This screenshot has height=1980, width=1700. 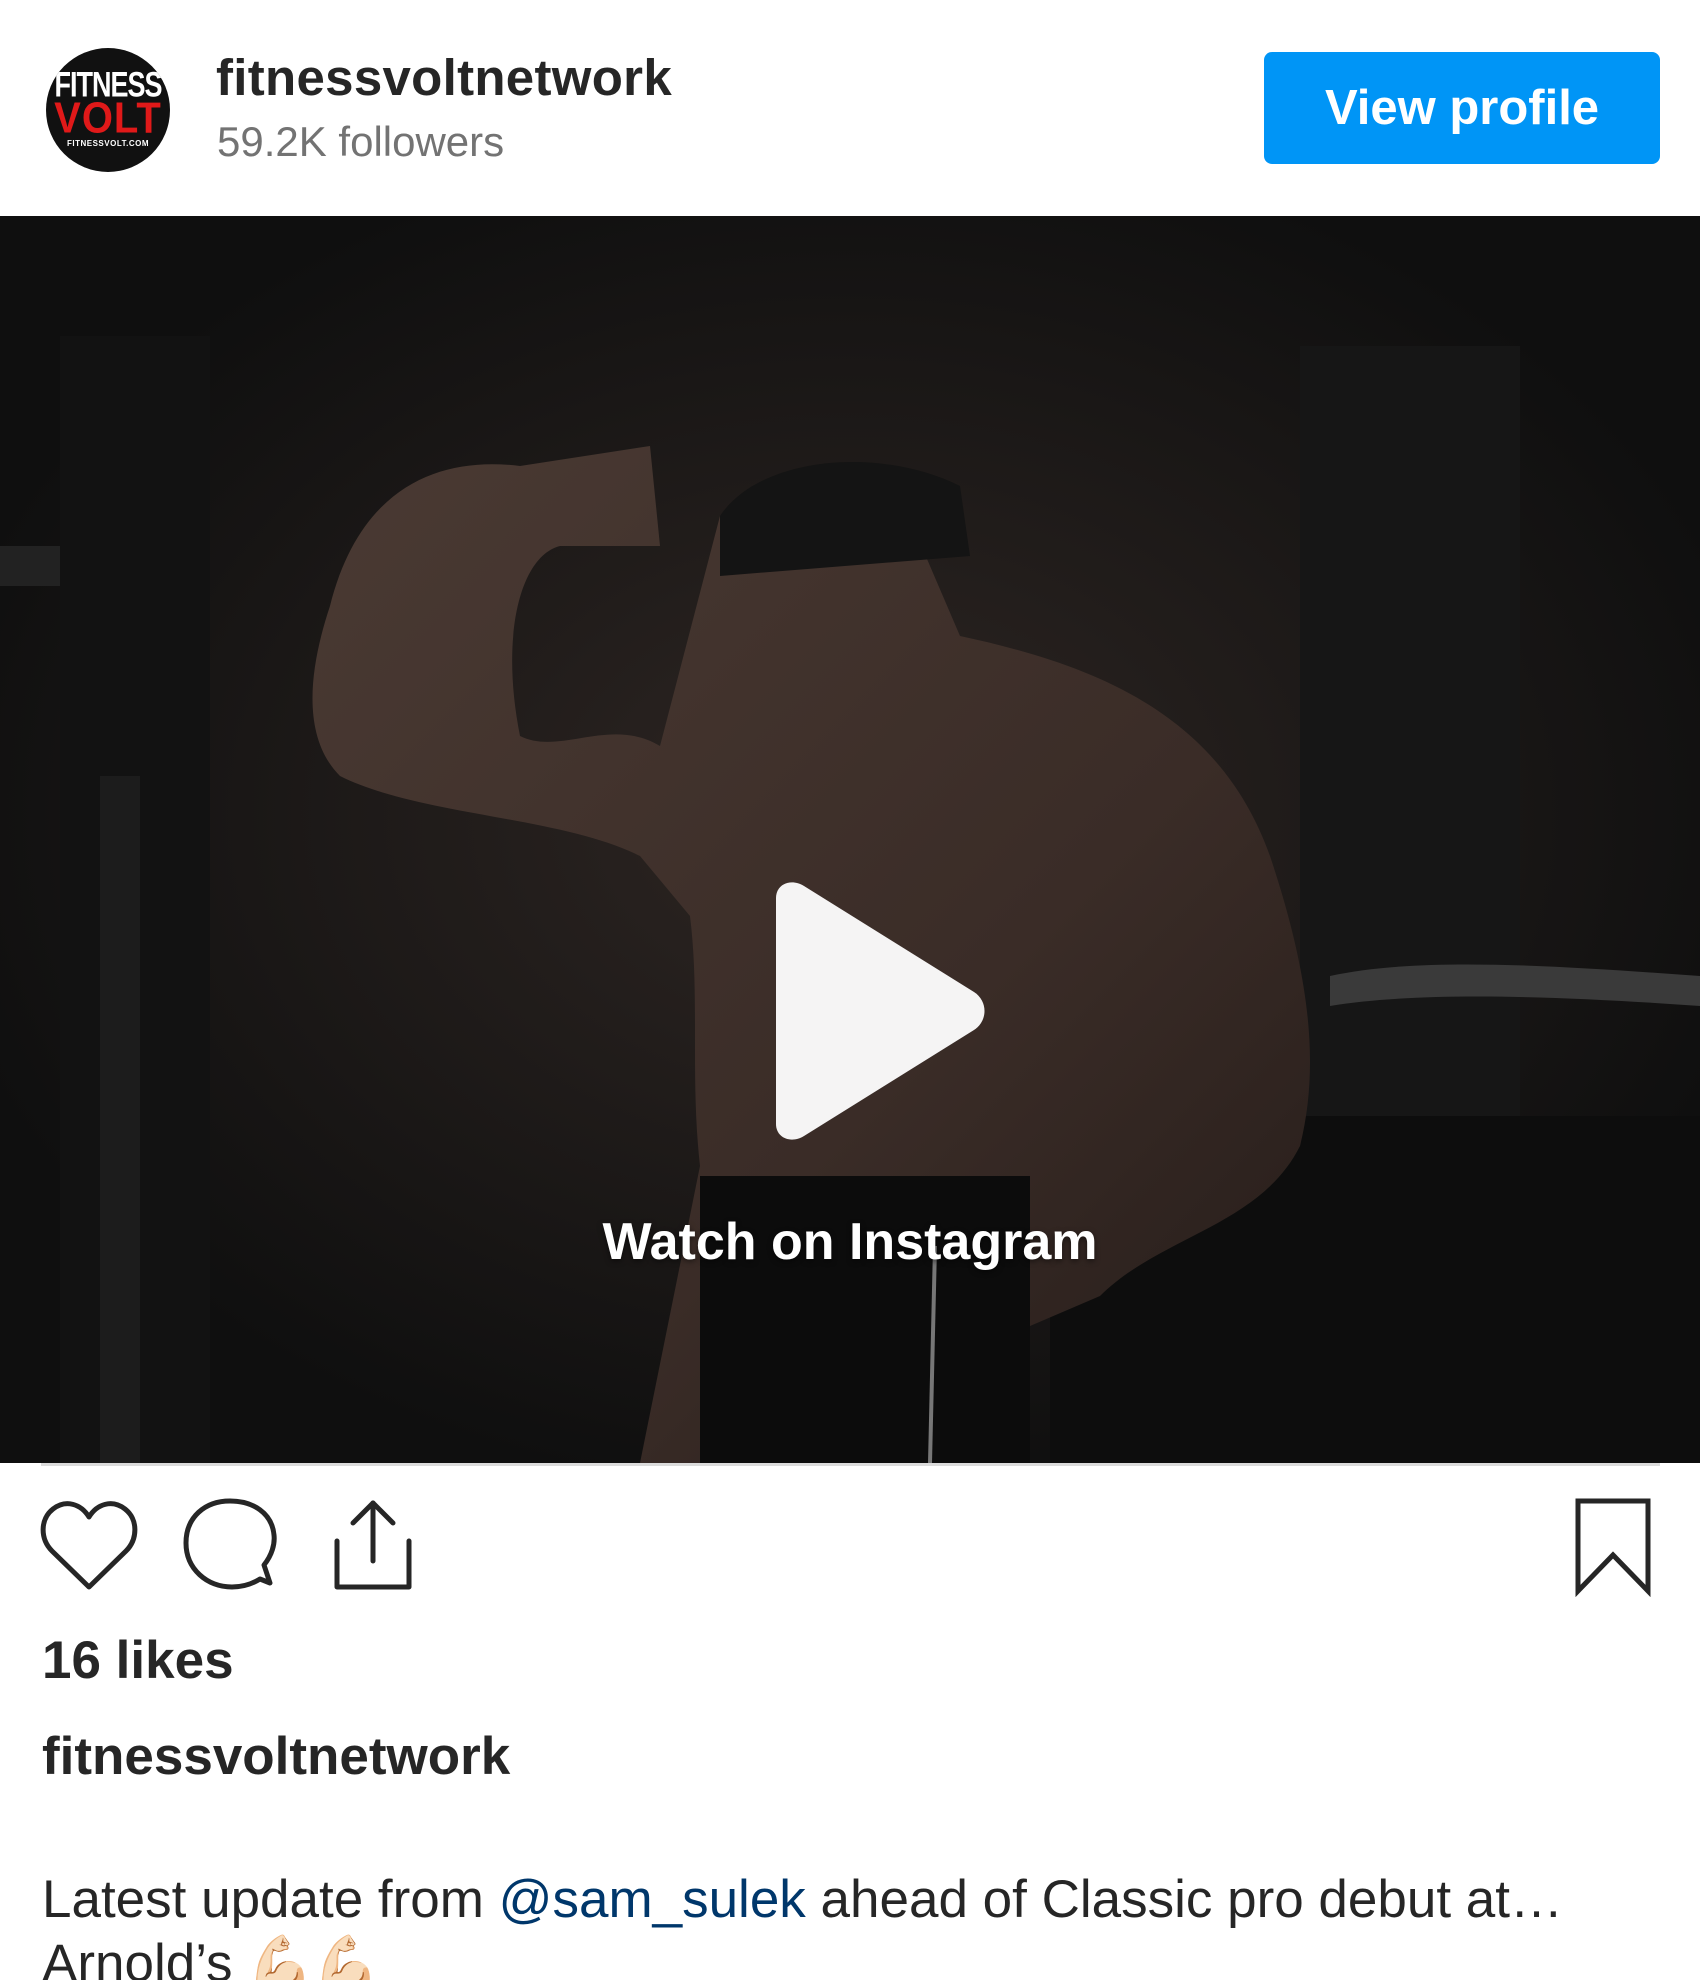 I want to click on like-count: 16 likes, so click(x=138, y=1660).